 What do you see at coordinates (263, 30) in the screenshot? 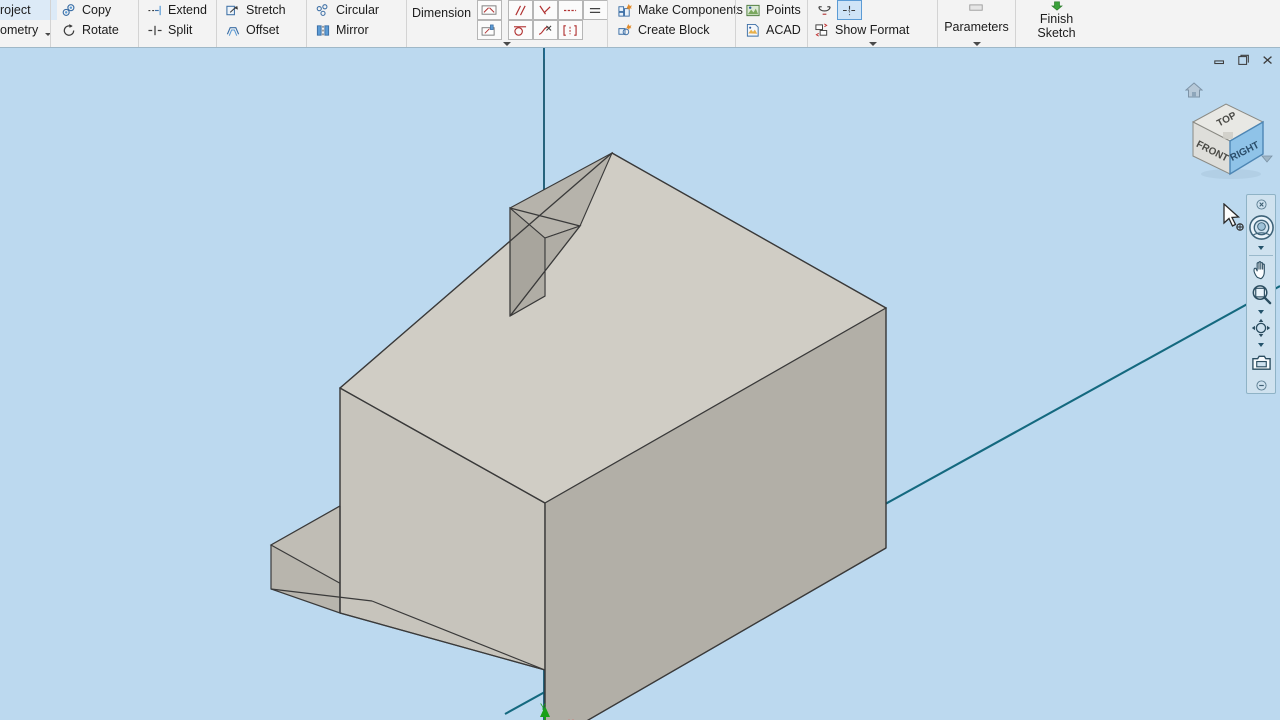
I see `offset-label: Offset` at bounding box center [263, 30].